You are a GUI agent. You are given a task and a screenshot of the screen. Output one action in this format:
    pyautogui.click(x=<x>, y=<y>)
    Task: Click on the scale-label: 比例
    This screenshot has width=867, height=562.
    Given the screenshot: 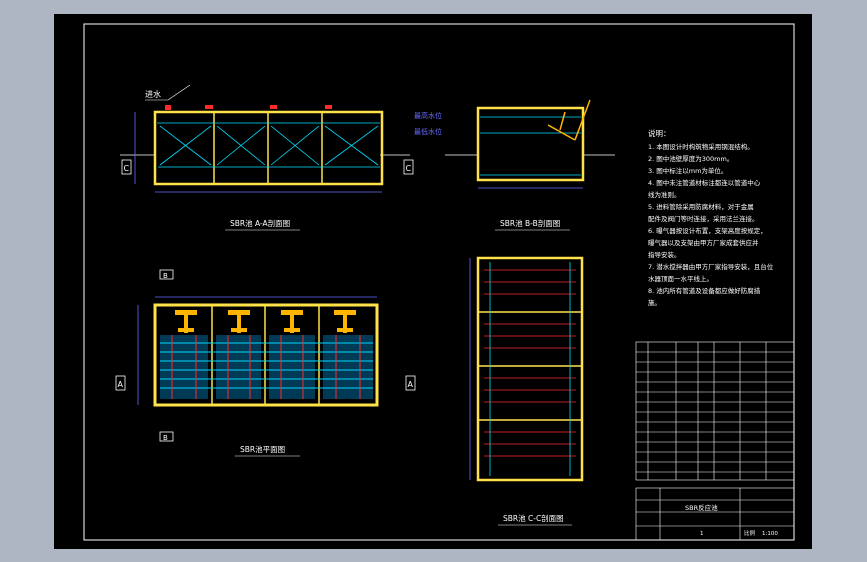 What is the action you would take?
    pyautogui.click(x=750, y=533)
    